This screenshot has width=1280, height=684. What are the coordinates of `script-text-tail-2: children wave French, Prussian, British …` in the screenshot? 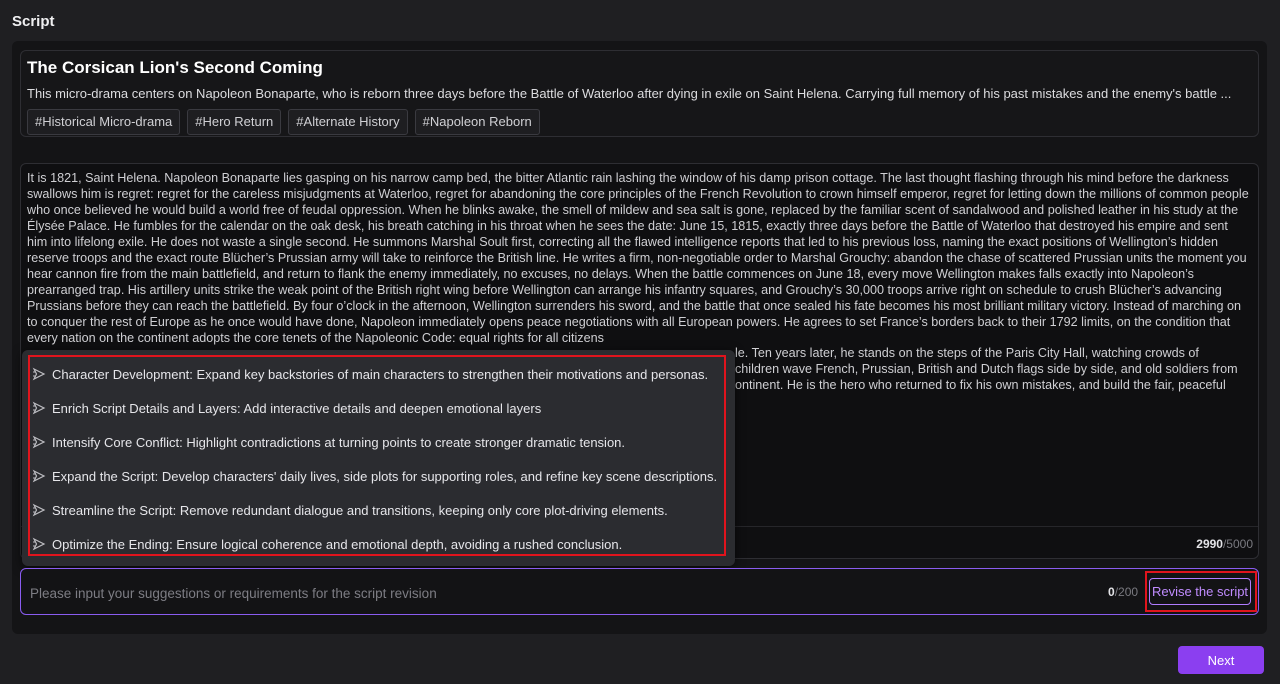 It's located at (986, 369).